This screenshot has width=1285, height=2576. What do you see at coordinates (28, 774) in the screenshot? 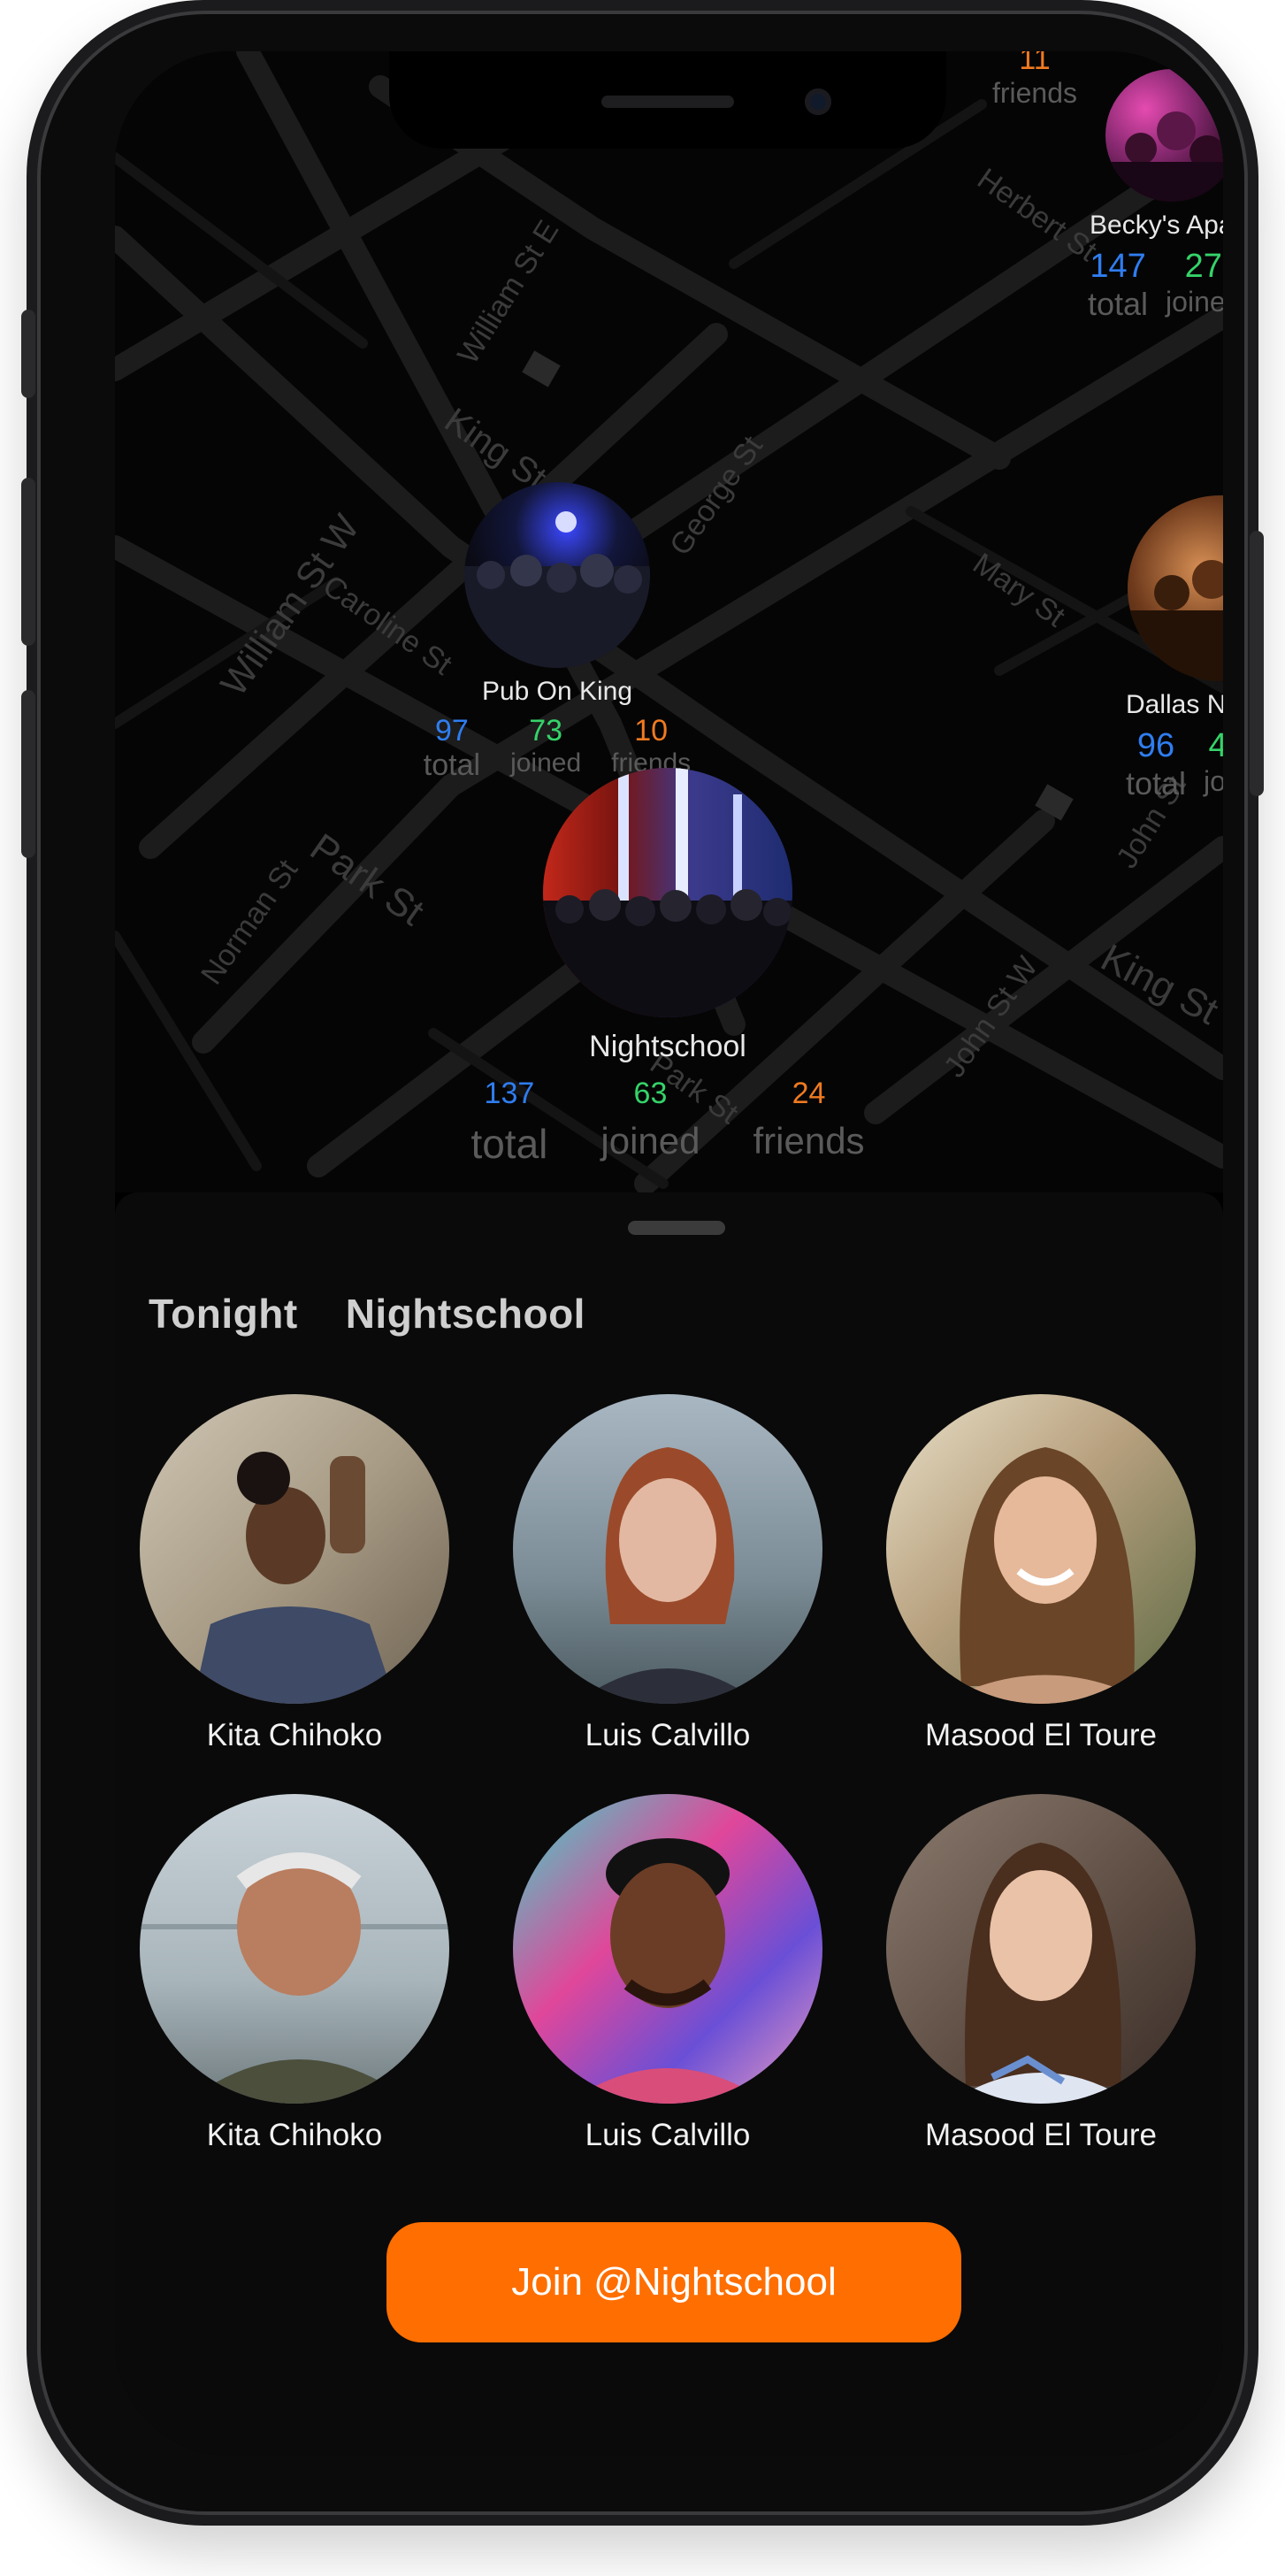
I see `volume-down-button` at bounding box center [28, 774].